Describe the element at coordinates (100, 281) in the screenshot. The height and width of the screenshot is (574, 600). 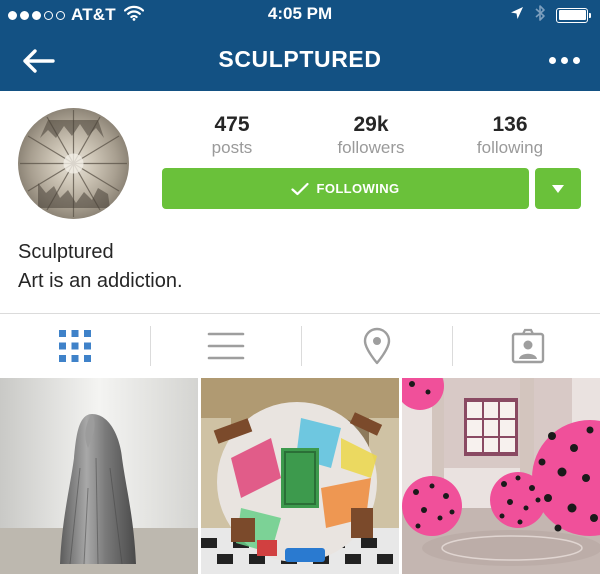
I see `profile-bio: Art is an addiction.` at that location.